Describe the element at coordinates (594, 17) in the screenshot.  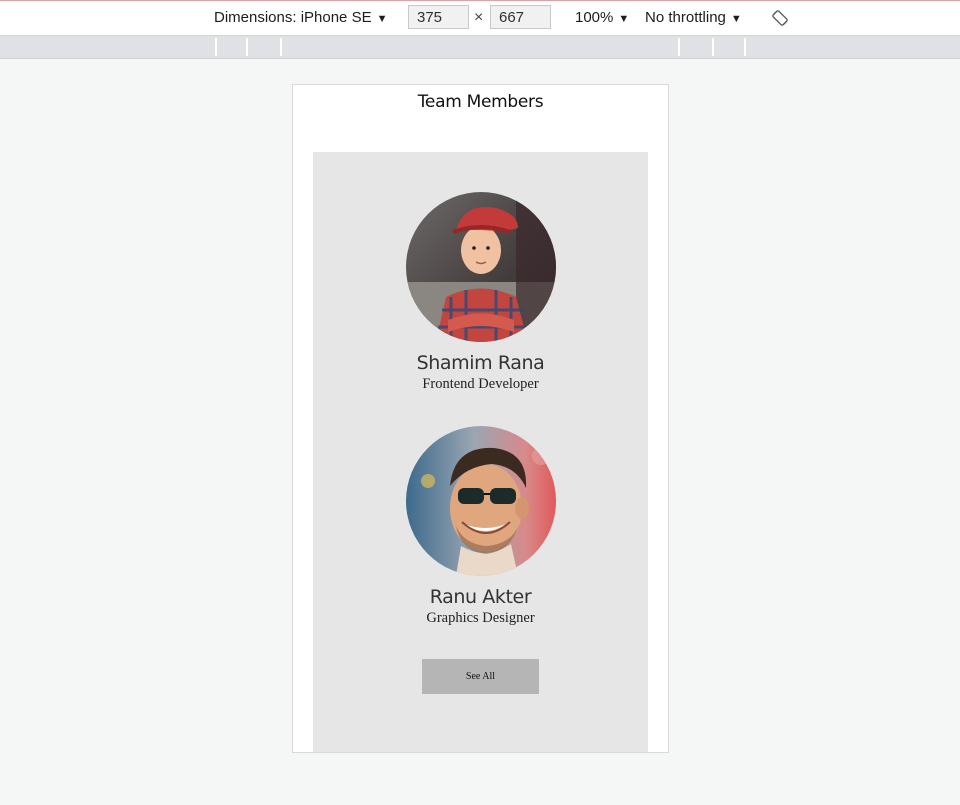
I see `zoom-label: 100%` at that location.